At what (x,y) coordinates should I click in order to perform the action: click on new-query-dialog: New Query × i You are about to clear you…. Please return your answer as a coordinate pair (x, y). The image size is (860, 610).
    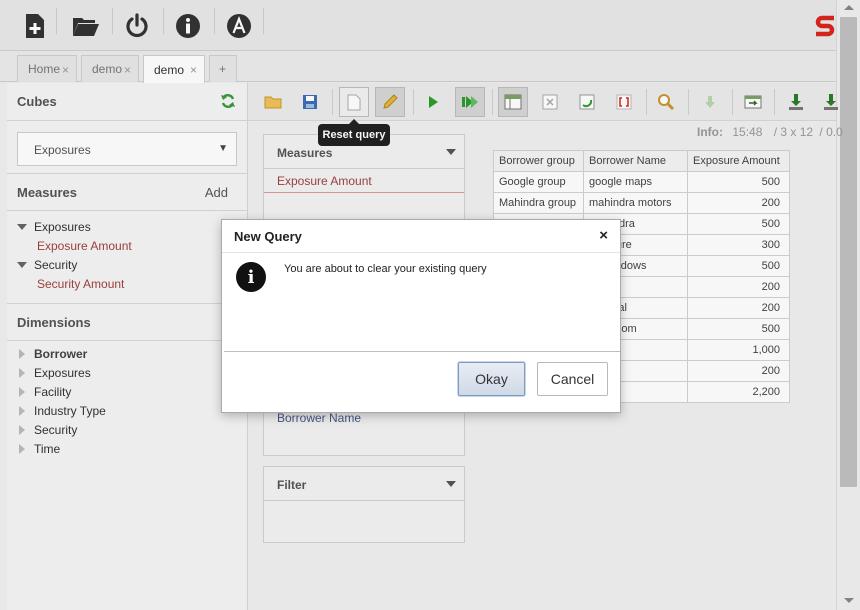
    Looking at the image, I should click on (421, 316).